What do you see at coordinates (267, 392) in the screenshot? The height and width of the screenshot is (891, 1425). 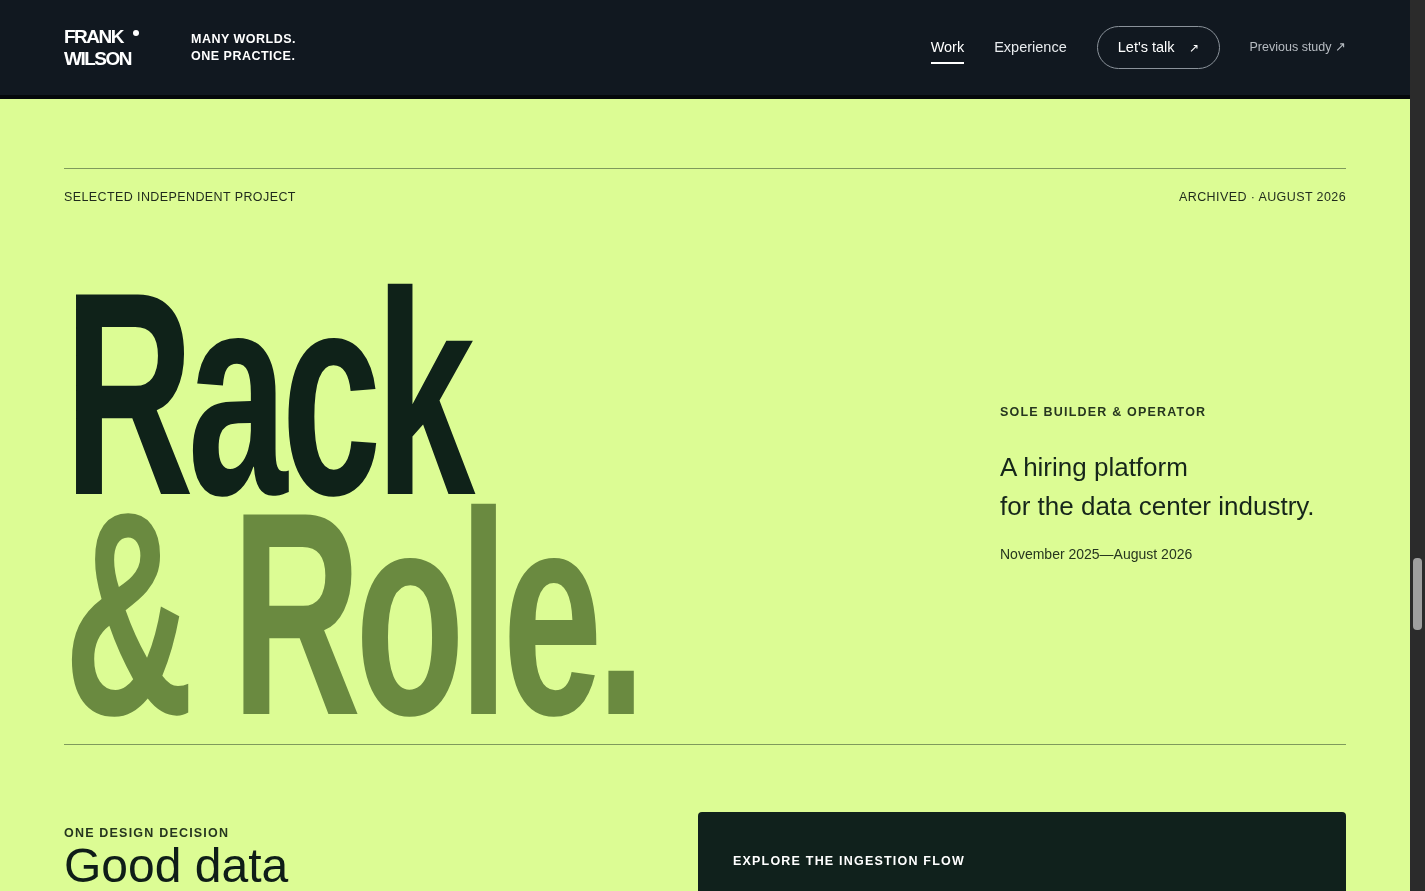 I see `title-line: Rack` at bounding box center [267, 392].